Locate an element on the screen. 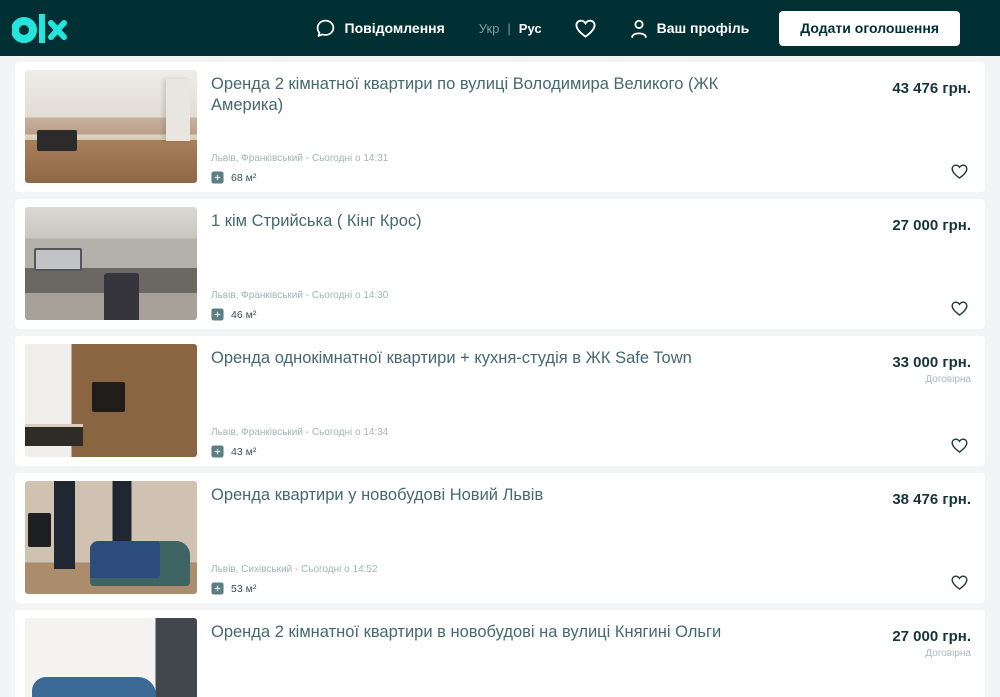 The image size is (1000, 697). language-switcher: Укр | Рус is located at coordinates (510, 28).